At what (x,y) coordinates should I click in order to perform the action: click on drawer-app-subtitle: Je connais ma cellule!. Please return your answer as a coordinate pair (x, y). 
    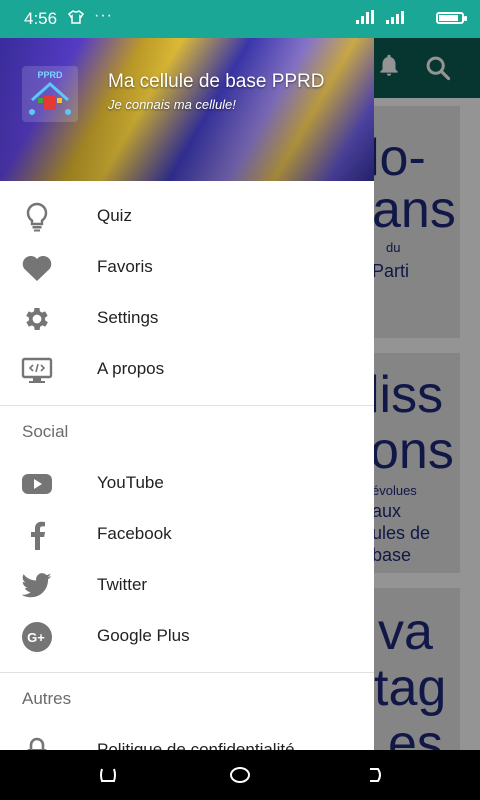
    Looking at the image, I should click on (172, 104).